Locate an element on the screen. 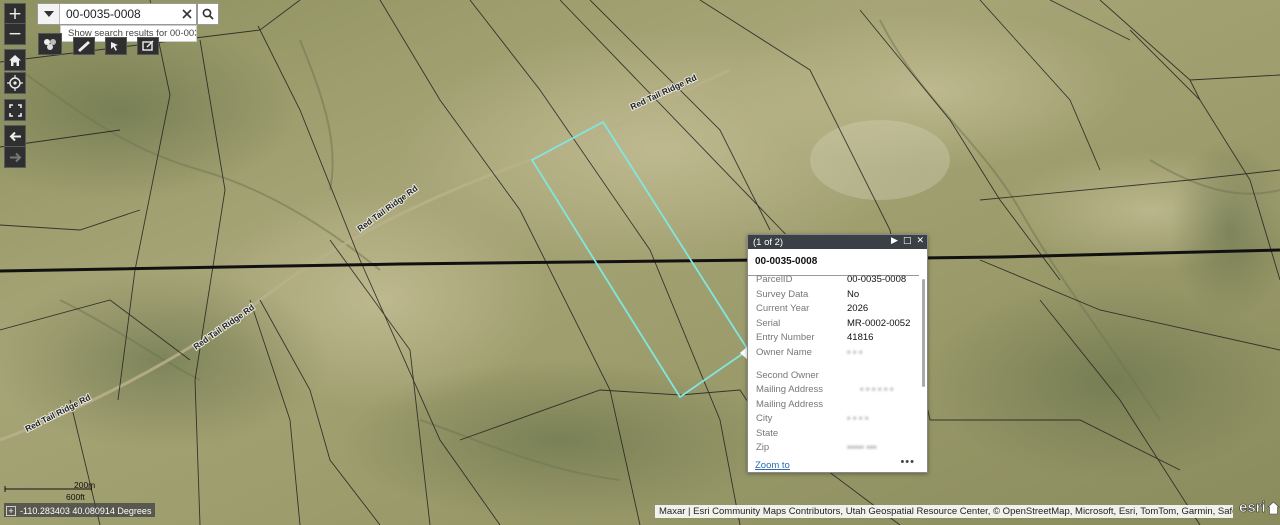 The image size is (1280, 525). share-icon is located at coordinates (148, 45).